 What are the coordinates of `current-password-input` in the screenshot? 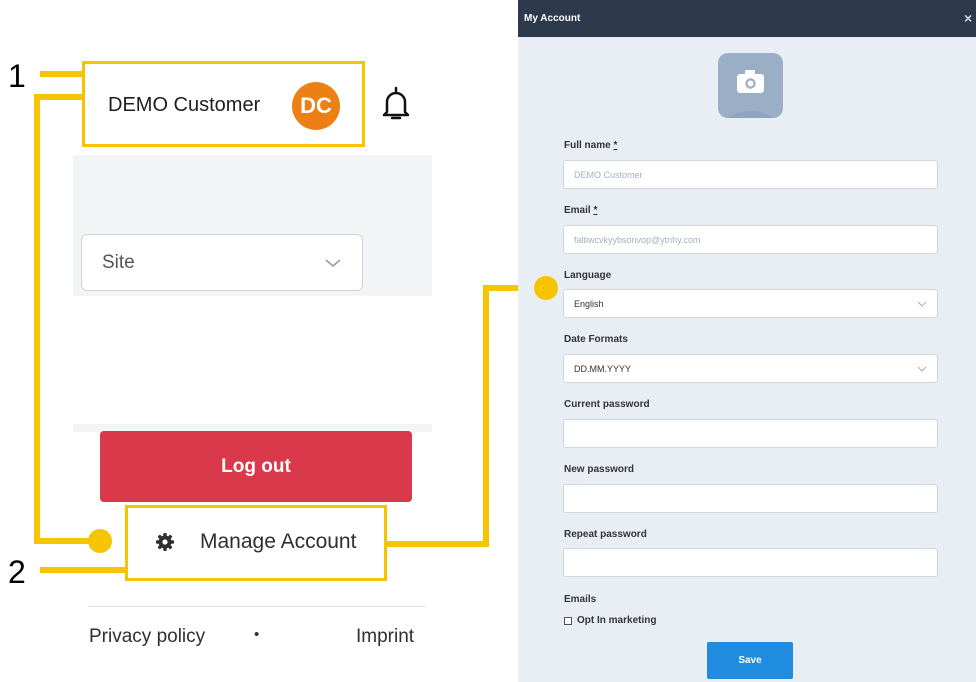 It's located at (750, 433).